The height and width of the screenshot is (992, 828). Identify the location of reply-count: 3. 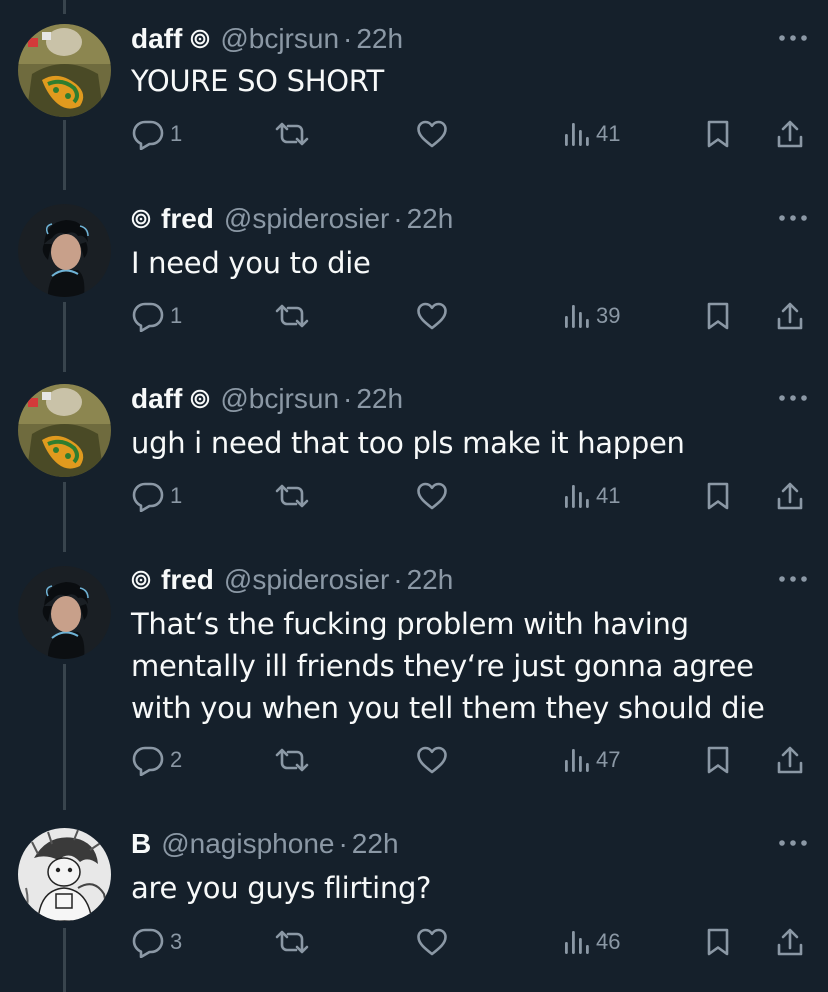
(176, 941).